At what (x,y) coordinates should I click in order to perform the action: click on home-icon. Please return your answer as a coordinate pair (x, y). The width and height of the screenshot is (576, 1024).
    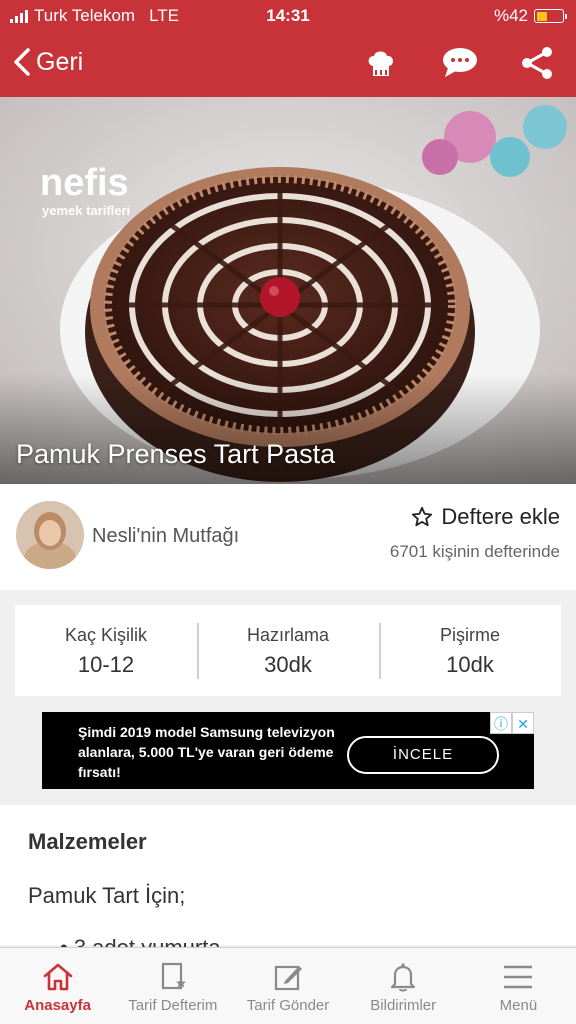
    Looking at the image, I should click on (57, 977).